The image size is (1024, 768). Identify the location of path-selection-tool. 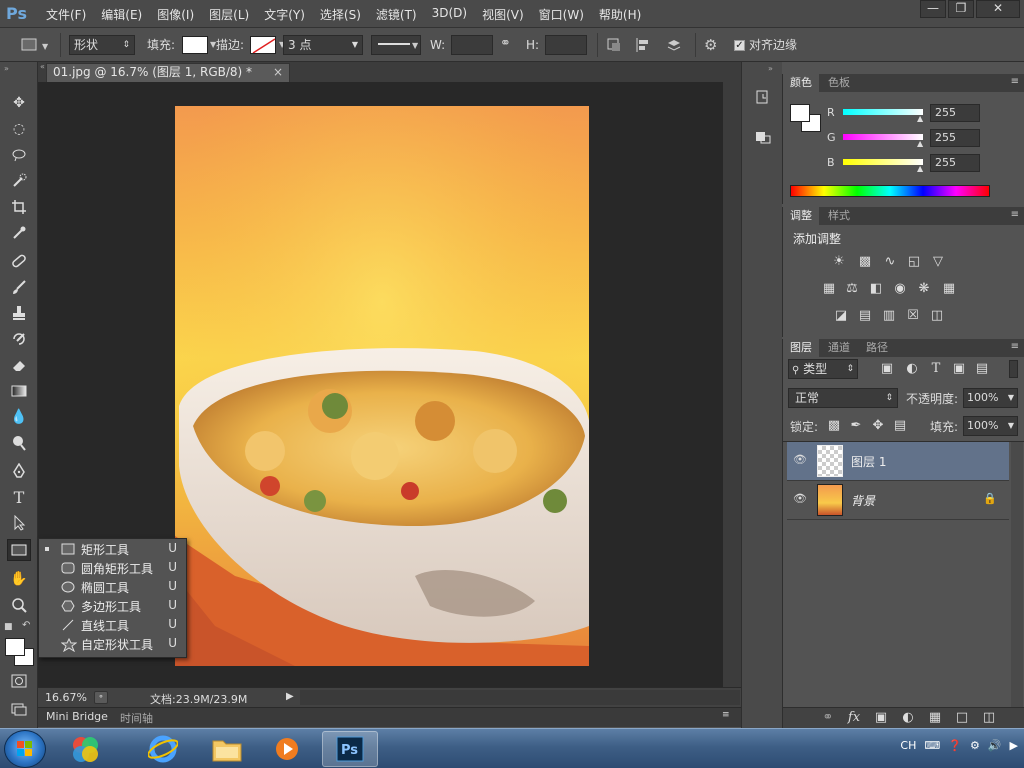
(19, 523).